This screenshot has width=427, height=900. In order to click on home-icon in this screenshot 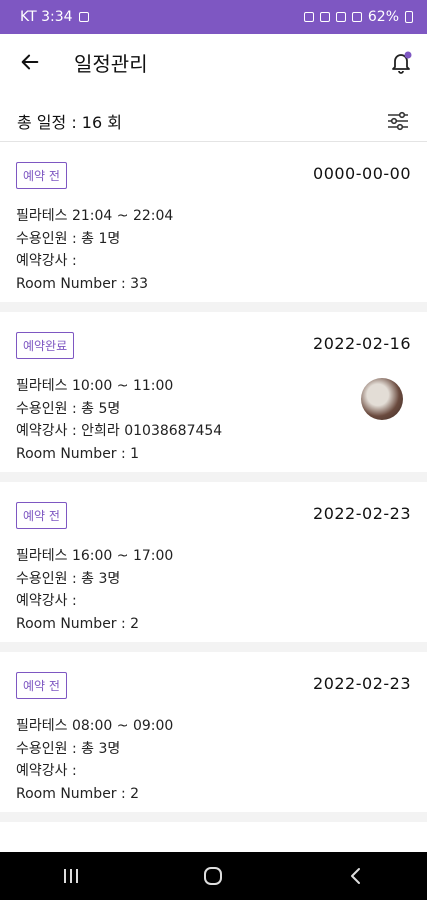, I will do `click(213, 876)`.